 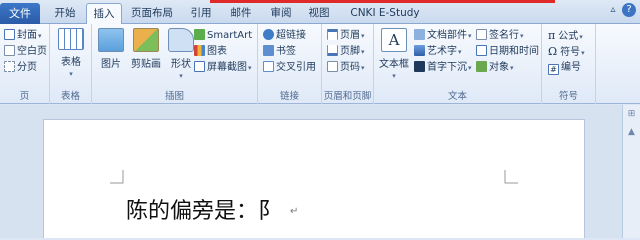 What do you see at coordinates (152, 13) in the screenshot?
I see `tab-page-layout: 页面布局` at bounding box center [152, 13].